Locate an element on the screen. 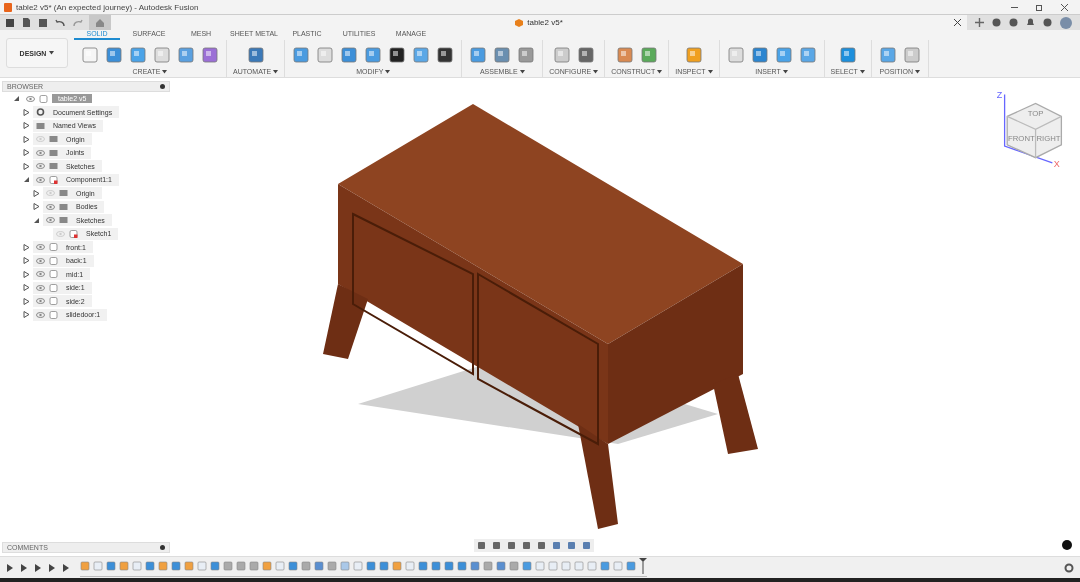  sketch-icon is located at coordinates (73, 233).